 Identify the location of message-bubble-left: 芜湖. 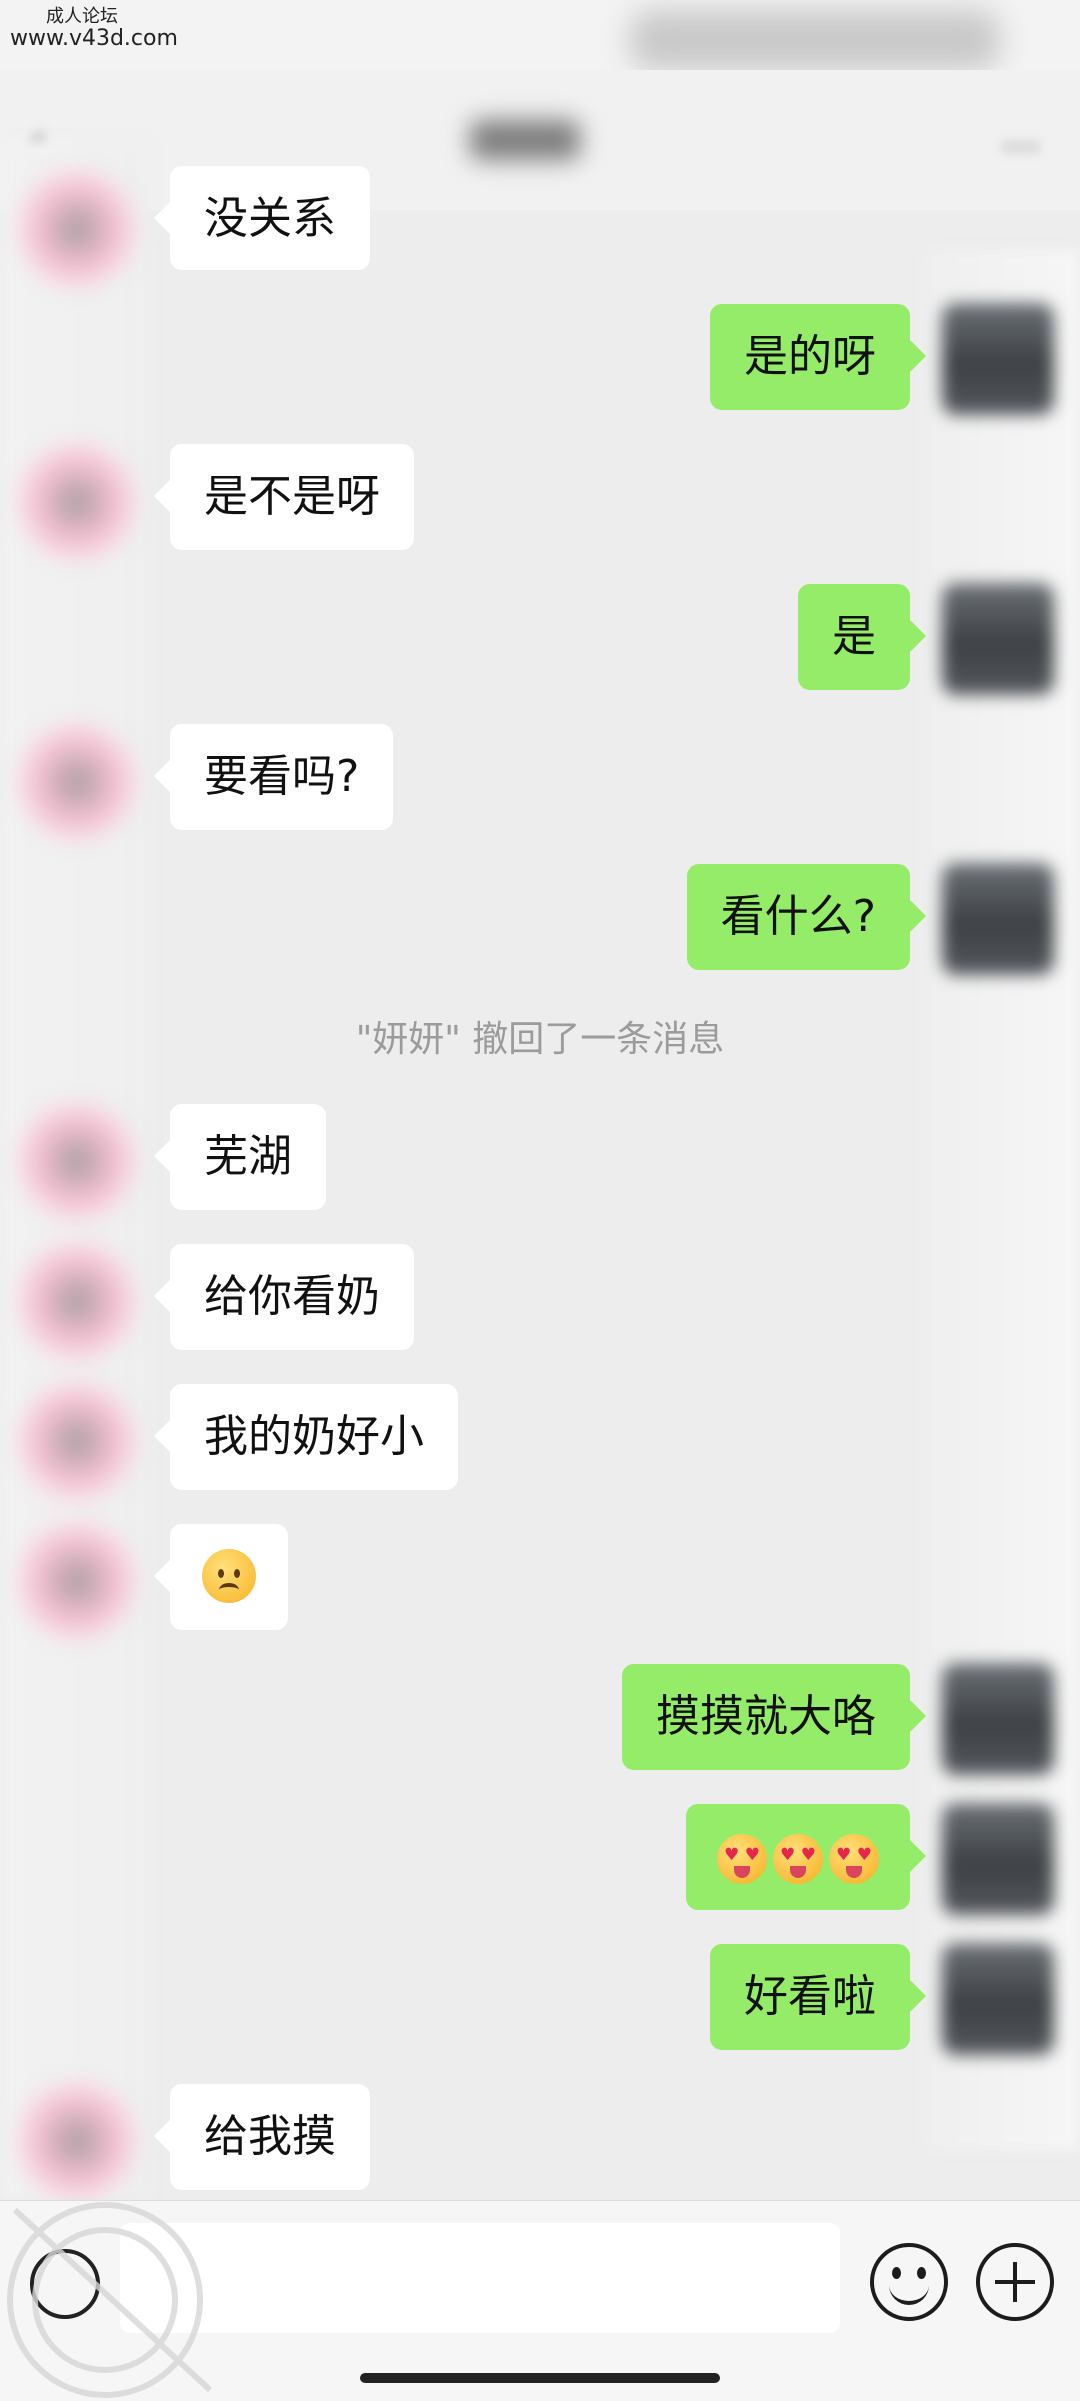
(240, 1157).